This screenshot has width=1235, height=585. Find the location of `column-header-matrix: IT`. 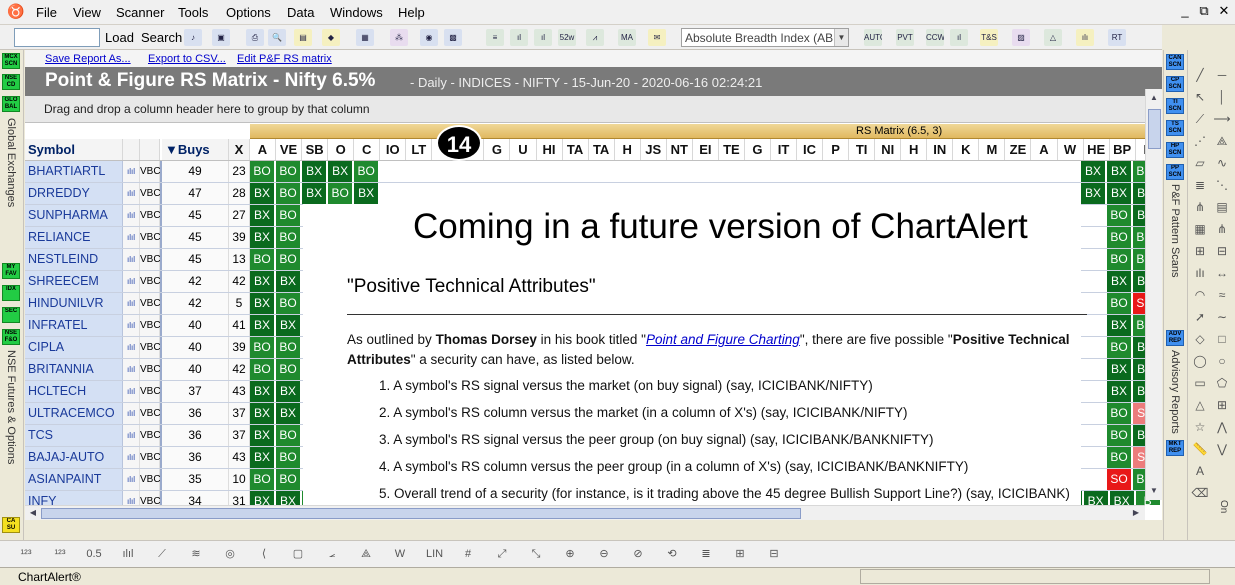

column-header-matrix: IT is located at coordinates (784, 149).